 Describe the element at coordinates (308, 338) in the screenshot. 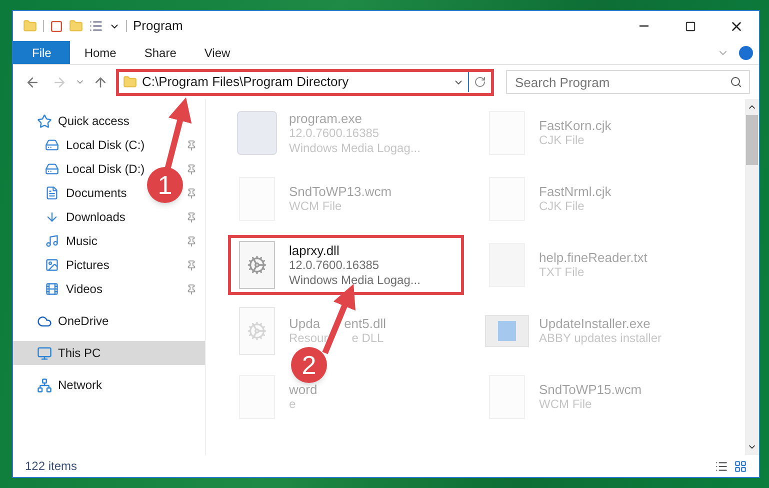

I see `file-detail: Resour` at that location.